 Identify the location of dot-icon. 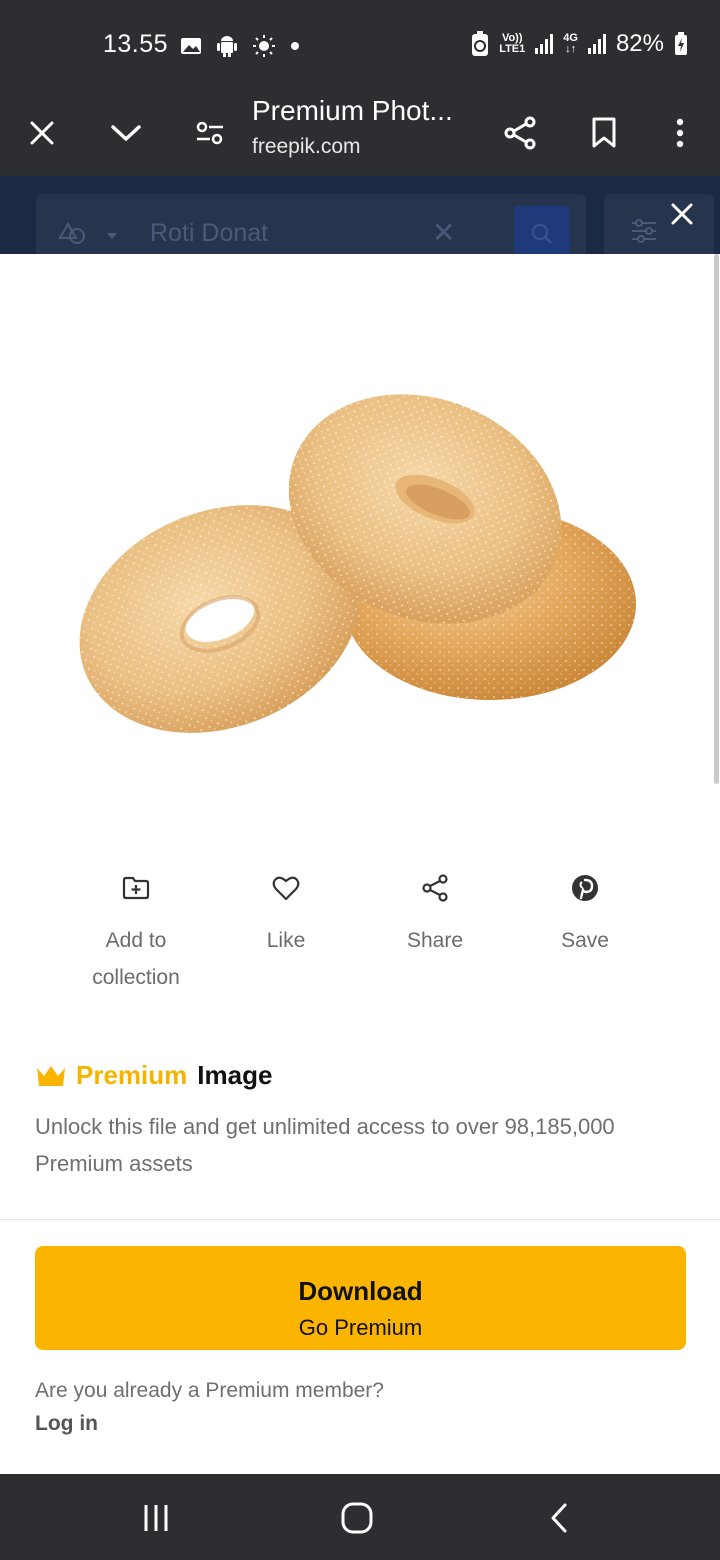
(295, 46).